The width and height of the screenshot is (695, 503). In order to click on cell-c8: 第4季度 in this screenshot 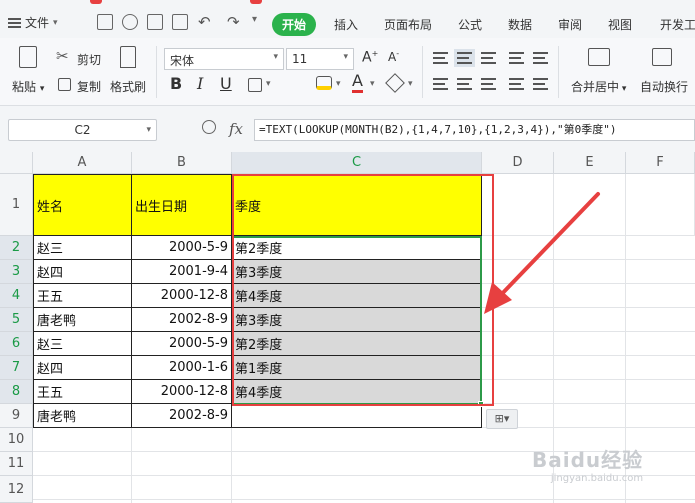, I will do `click(357, 392)`.